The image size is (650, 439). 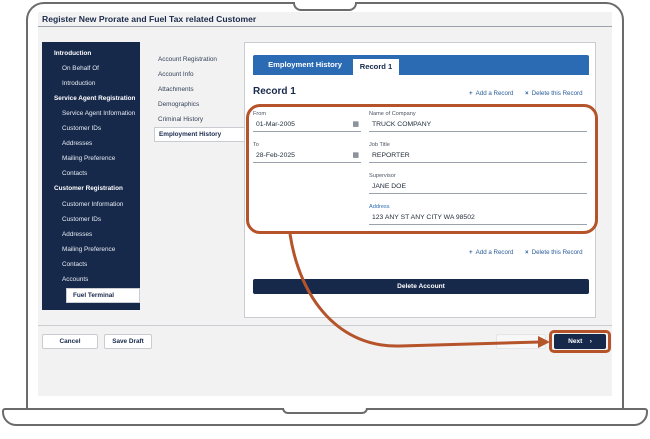 I want to click on sidebar-item-customer-contacts: Contacts, so click(x=91, y=264).